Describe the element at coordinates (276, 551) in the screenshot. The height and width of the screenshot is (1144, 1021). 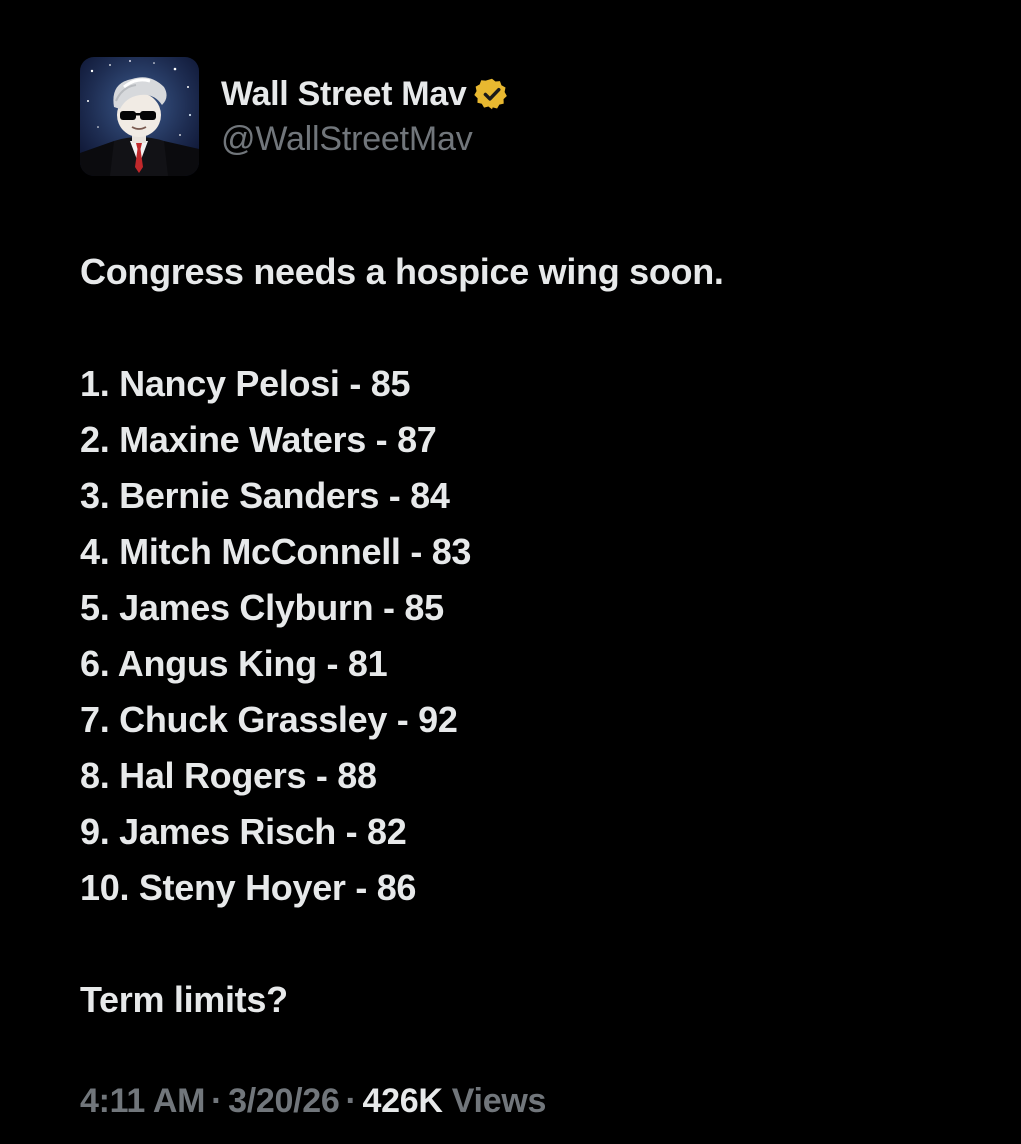
I see `list-item: 4. Mitch McConnell - 83` at that location.